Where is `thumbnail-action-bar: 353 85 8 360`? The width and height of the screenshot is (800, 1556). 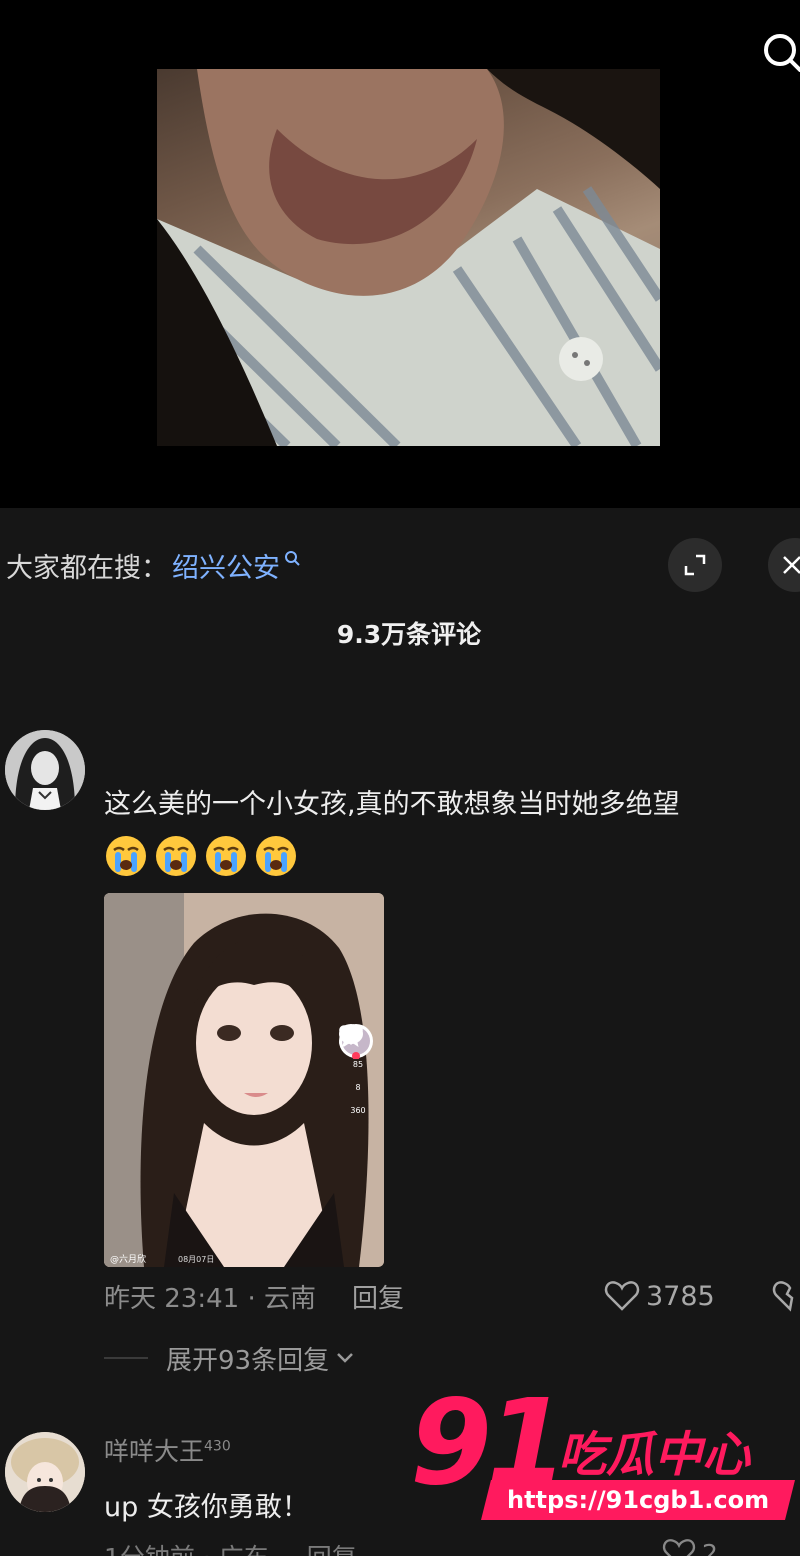
thumbnail-action-bar: 353 85 8 360 is located at coordinates (358, 1075).